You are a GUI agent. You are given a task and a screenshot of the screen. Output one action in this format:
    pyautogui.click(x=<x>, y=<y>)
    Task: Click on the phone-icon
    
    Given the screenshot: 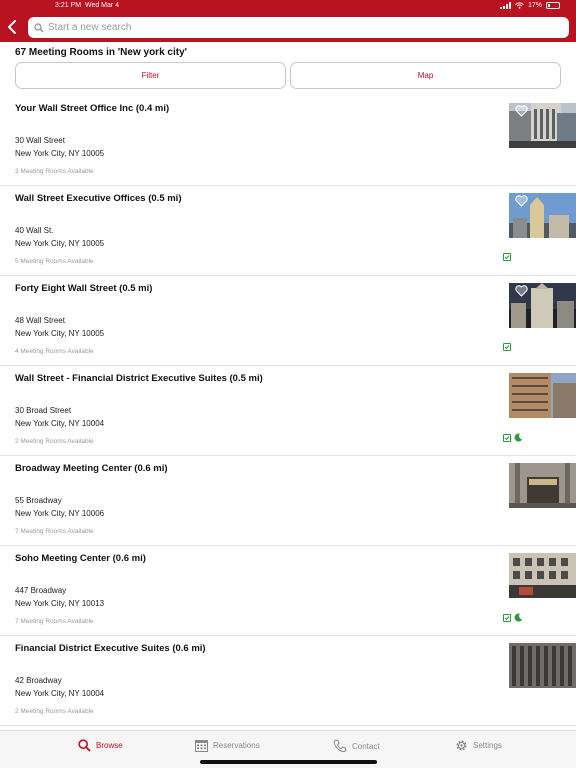 What is the action you would take?
    pyautogui.click(x=340, y=746)
    